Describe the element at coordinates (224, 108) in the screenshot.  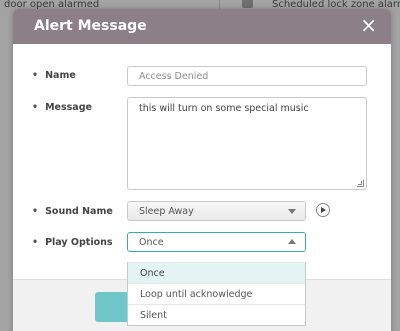
I see `message-text: this will turn on some special music` at that location.